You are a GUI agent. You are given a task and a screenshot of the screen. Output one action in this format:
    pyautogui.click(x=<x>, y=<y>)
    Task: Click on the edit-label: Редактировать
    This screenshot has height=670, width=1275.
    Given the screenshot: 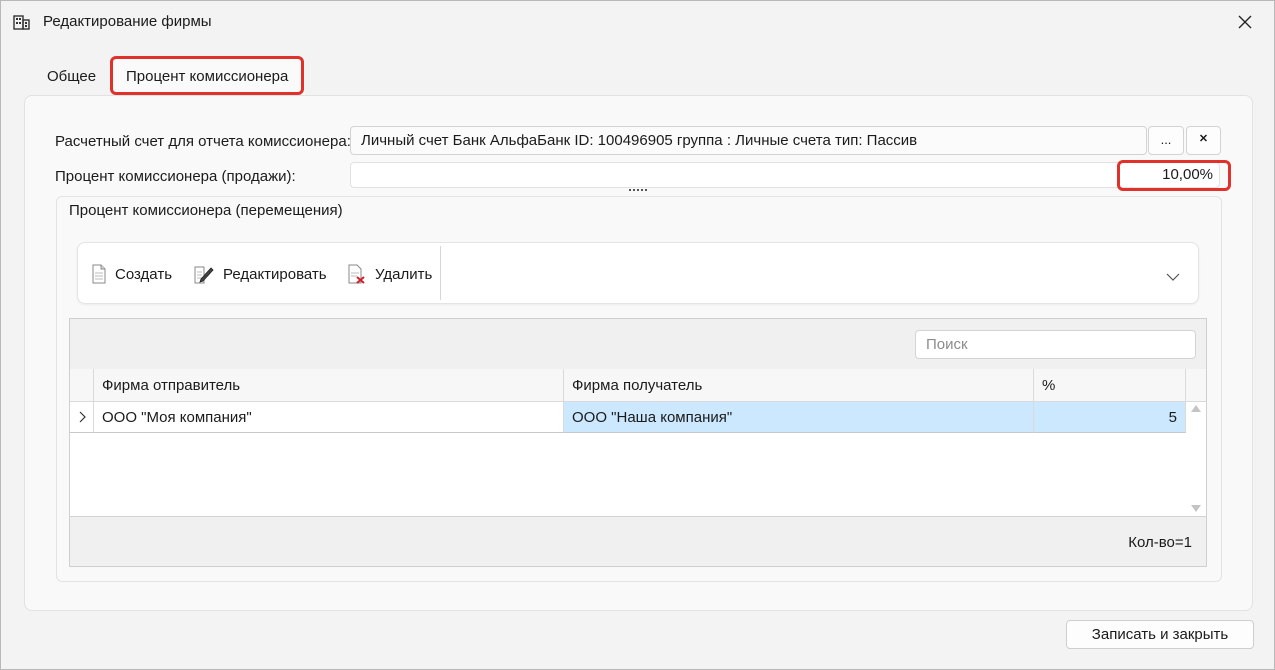 What is the action you would take?
    pyautogui.click(x=275, y=274)
    